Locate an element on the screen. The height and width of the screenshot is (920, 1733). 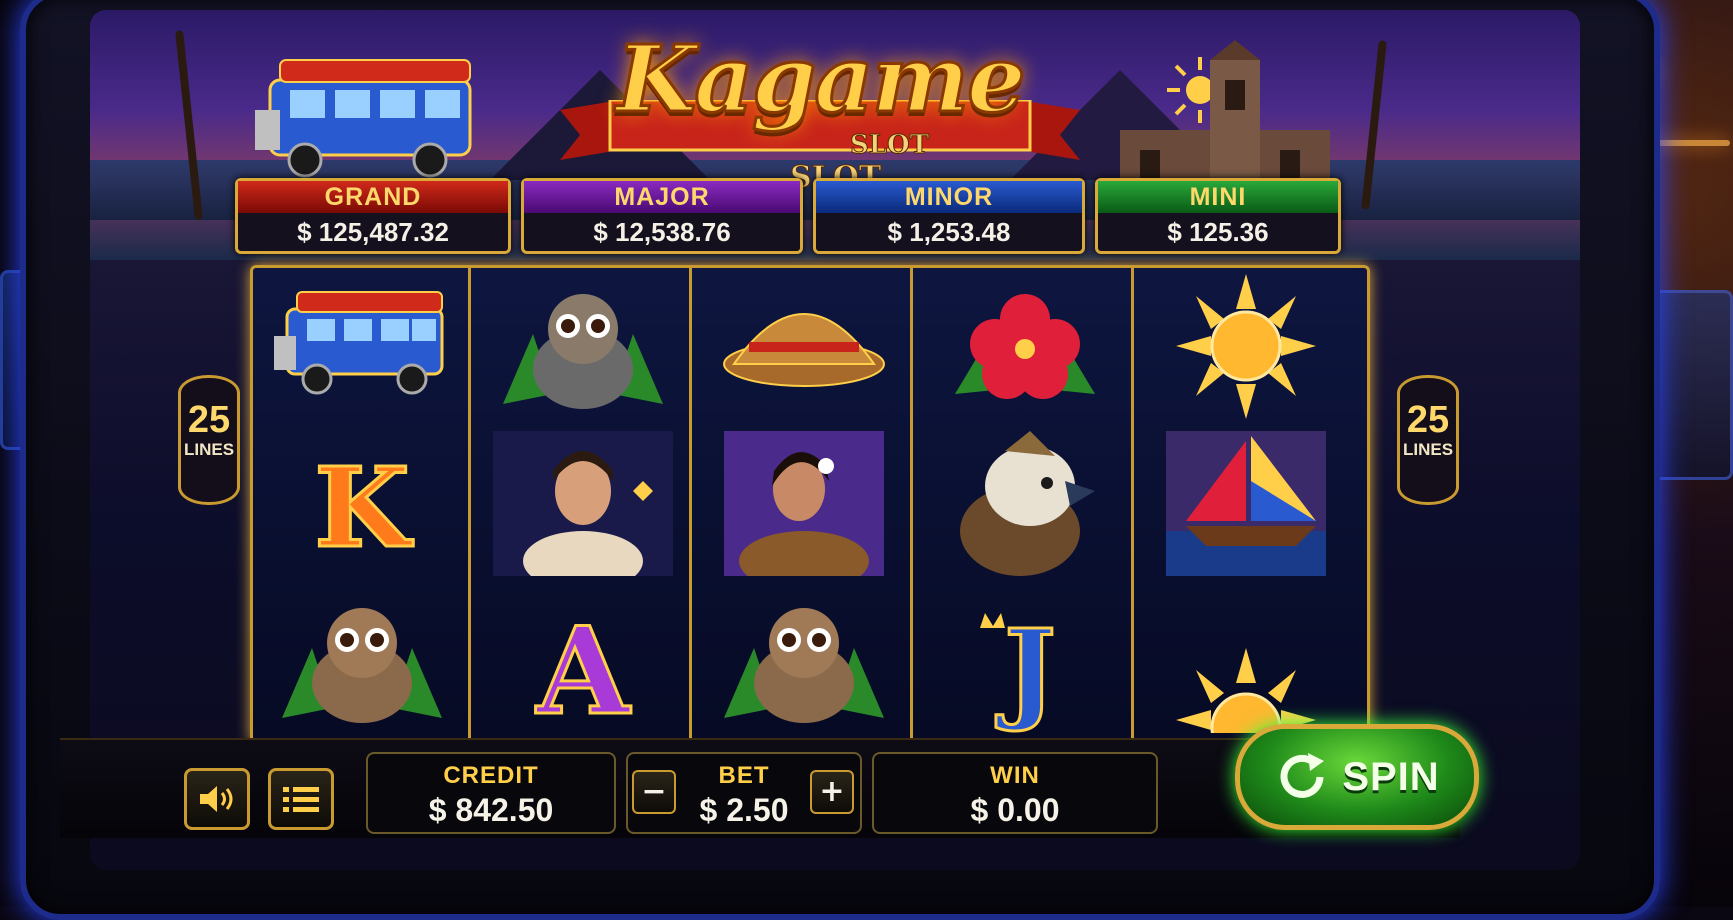
bet-increase-button: + is located at coordinates (832, 792).